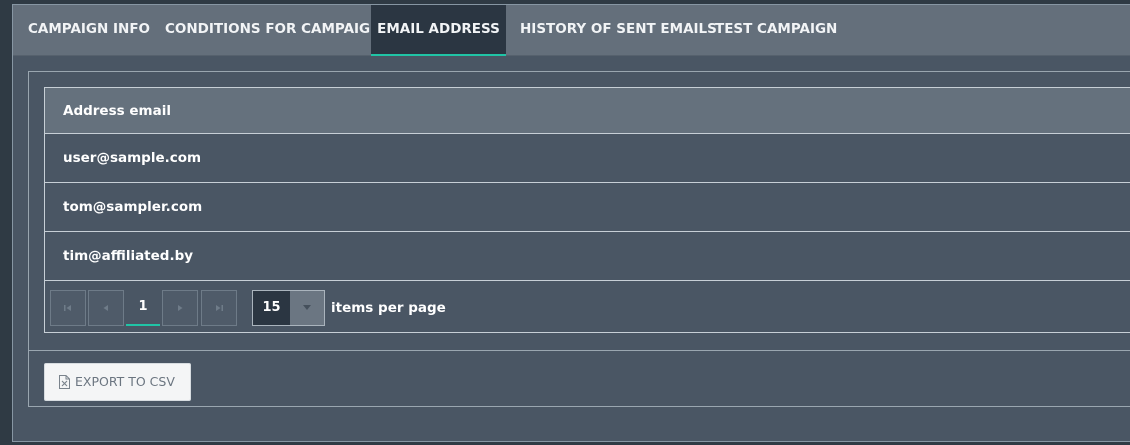 Image resolution: width=1130 pixels, height=445 pixels. I want to click on page-size-select: 15, so click(288, 308).